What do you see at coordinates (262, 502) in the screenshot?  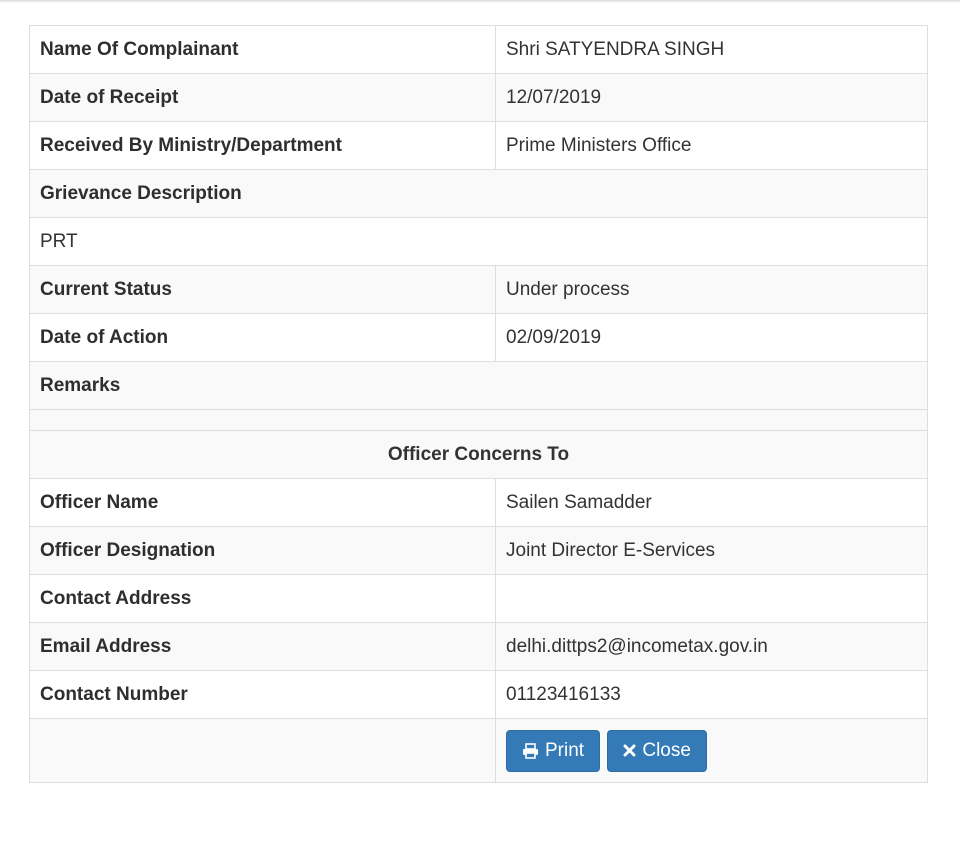 I see `field-label: Officer Name` at bounding box center [262, 502].